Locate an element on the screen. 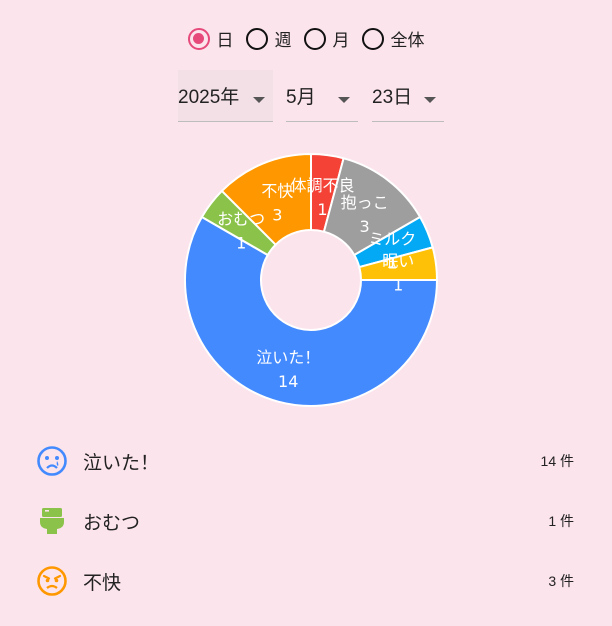  slice-value-label: 3 is located at coordinates (277, 215).